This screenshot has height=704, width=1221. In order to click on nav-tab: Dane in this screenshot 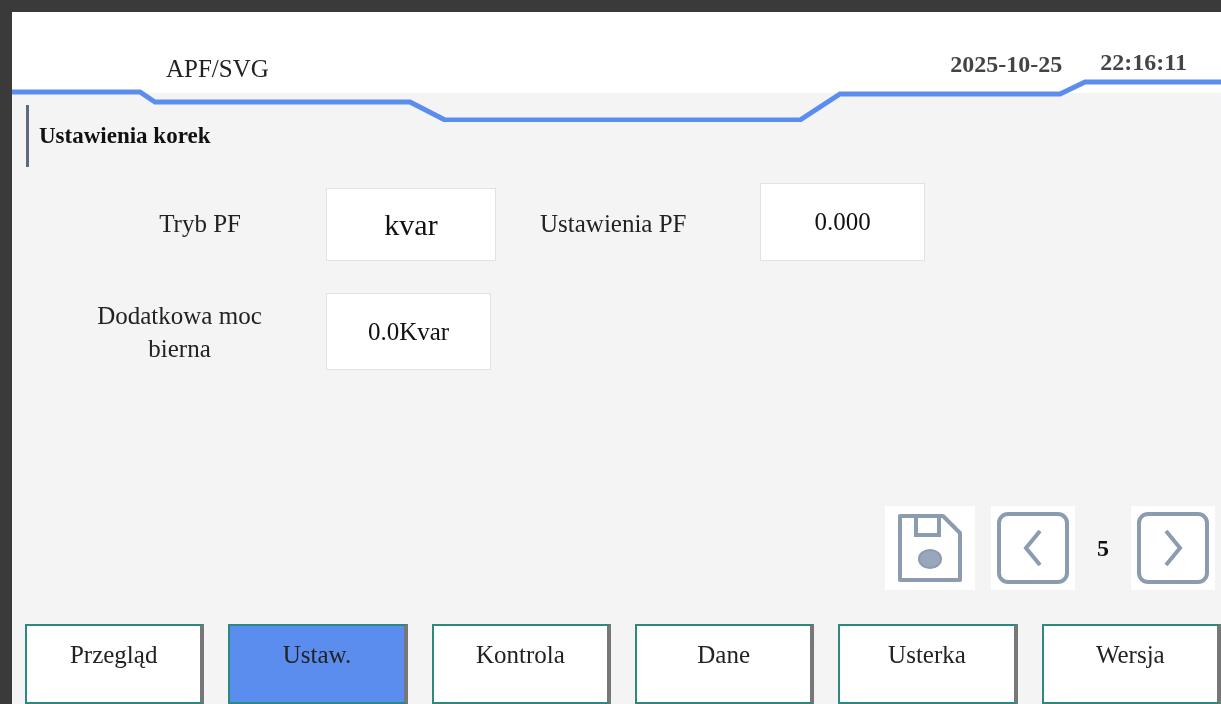, I will do `click(725, 664)`.